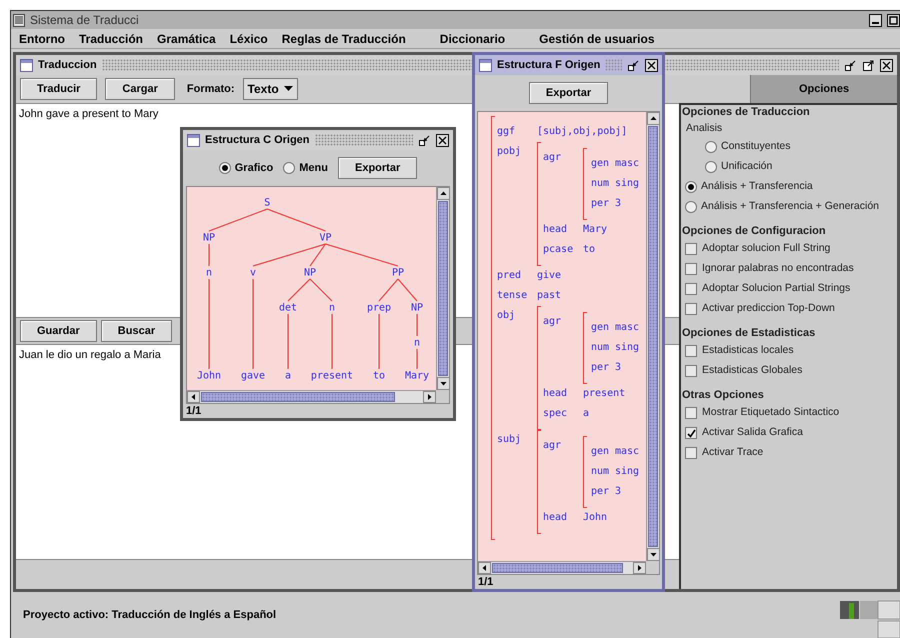  I want to click on feature-value: to, so click(589, 250).